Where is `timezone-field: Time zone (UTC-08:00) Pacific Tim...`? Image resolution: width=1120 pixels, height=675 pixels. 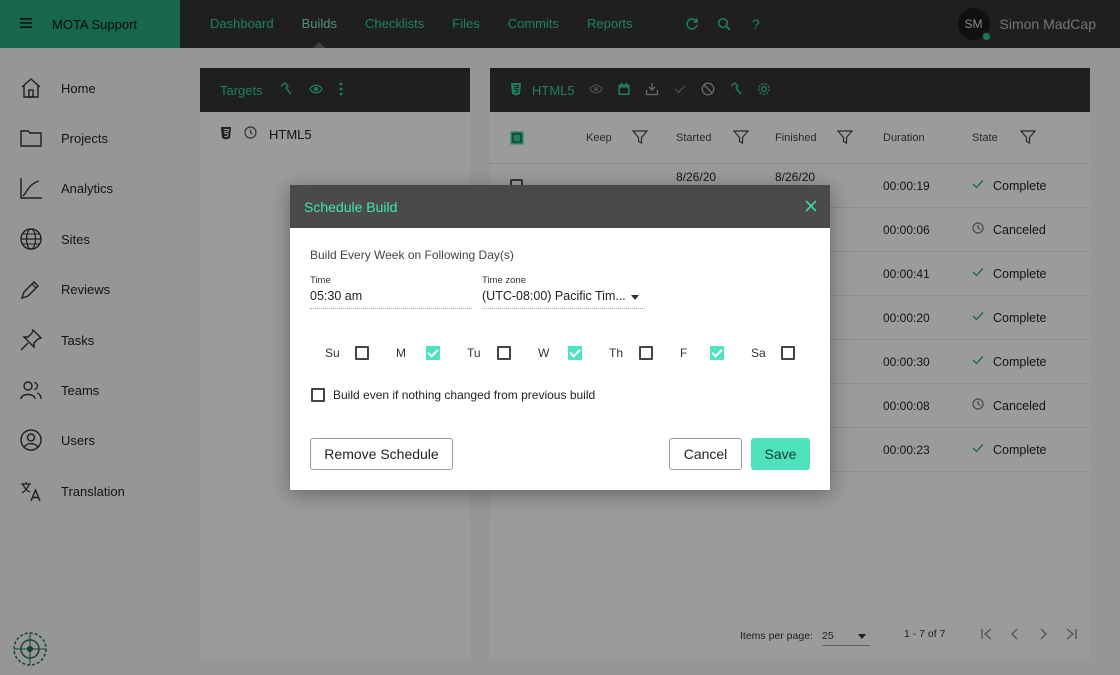 timezone-field: Time zone (UTC-08:00) Pacific Tim... is located at coordinates (563, 292).